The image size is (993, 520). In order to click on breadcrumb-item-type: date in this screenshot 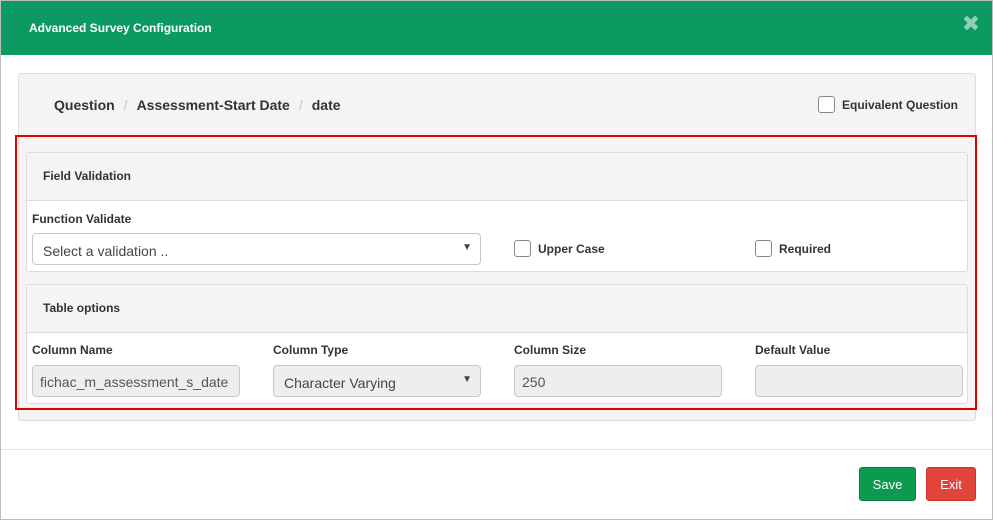, I will do `click(326, 105)`.